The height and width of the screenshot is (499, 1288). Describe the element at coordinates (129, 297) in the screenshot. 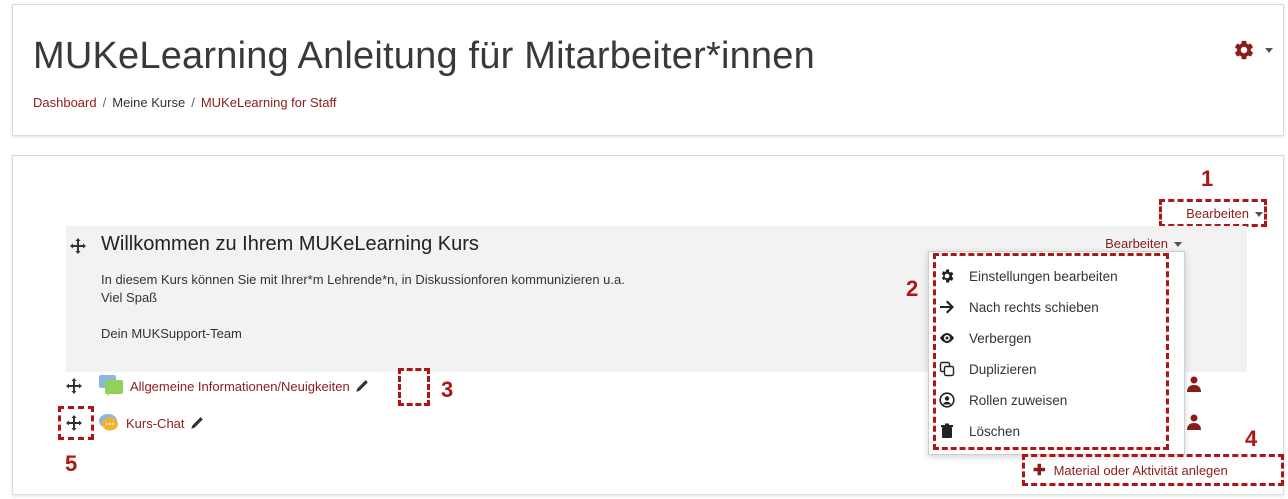

I see `summary-line: Viel Spaß` at that location.